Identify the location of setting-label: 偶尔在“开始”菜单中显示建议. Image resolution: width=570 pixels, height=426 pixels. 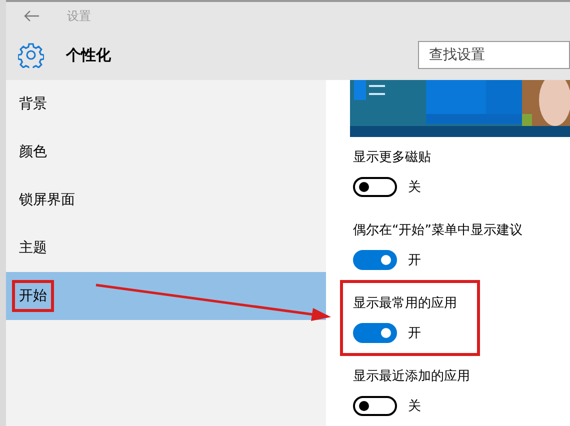
(437, 231).